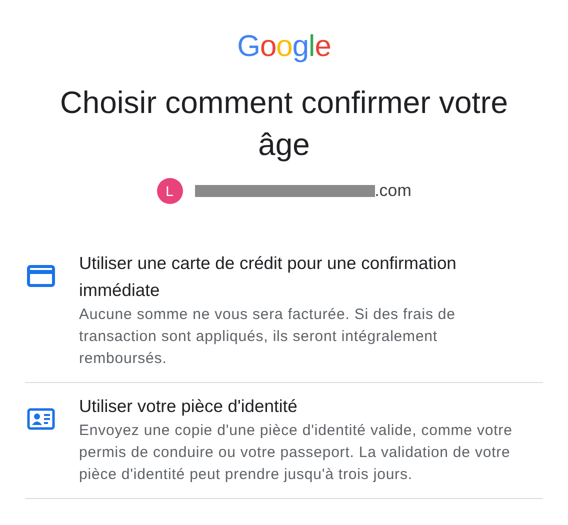  Describe the element at coordinates (267, 337) in the screenshot. I see `option-description: Aucune somme ne vous sera facturée. Si des frais de transaction sont appliqués, ils seront intégralement remboursés.` at that location.